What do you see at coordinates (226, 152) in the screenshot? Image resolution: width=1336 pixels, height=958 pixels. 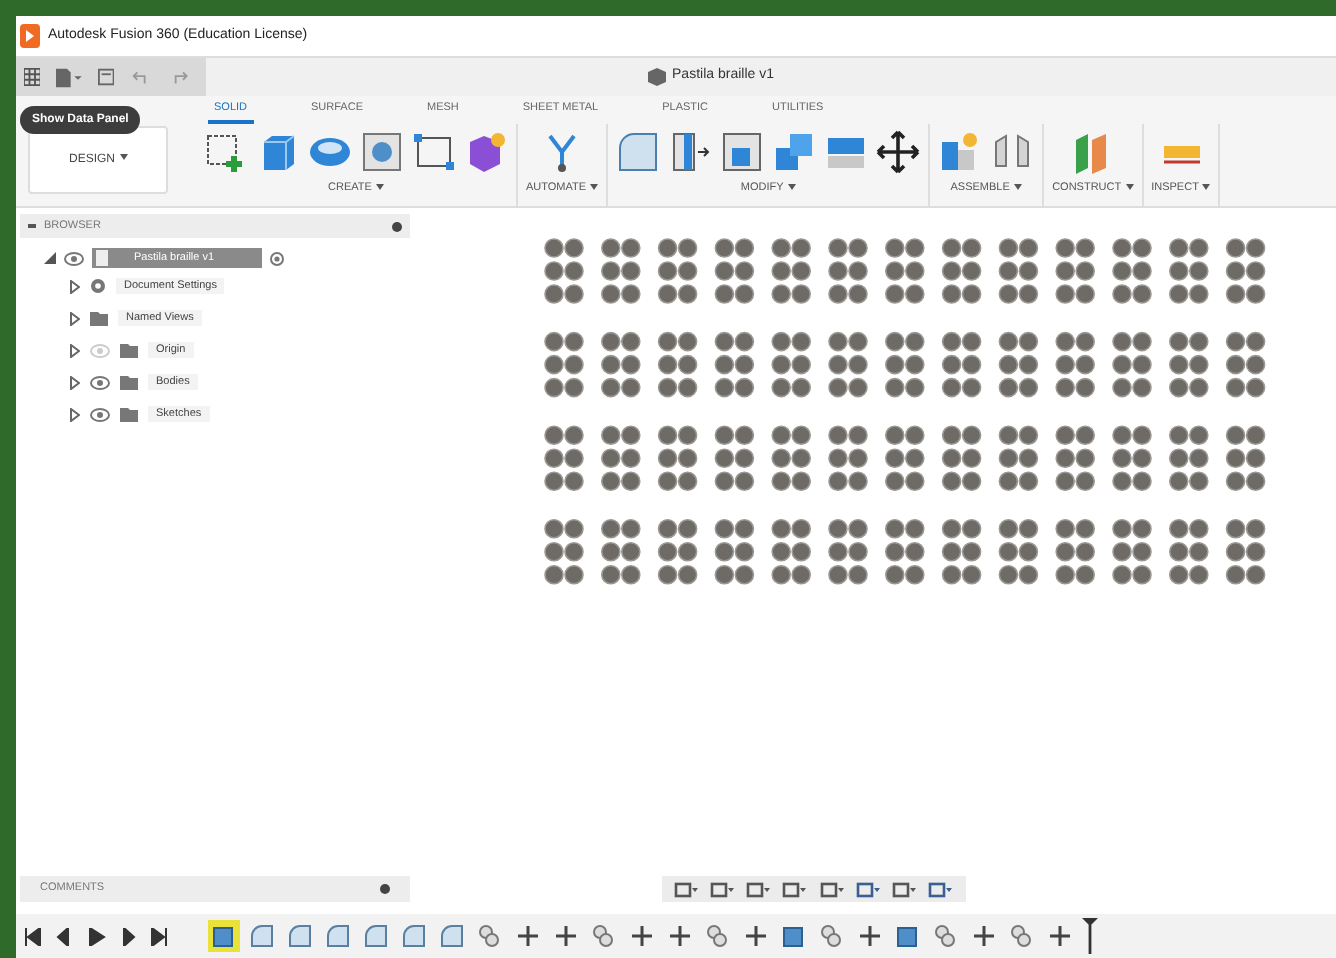 I see `sketch-icon` at bounding box center [226, 152].